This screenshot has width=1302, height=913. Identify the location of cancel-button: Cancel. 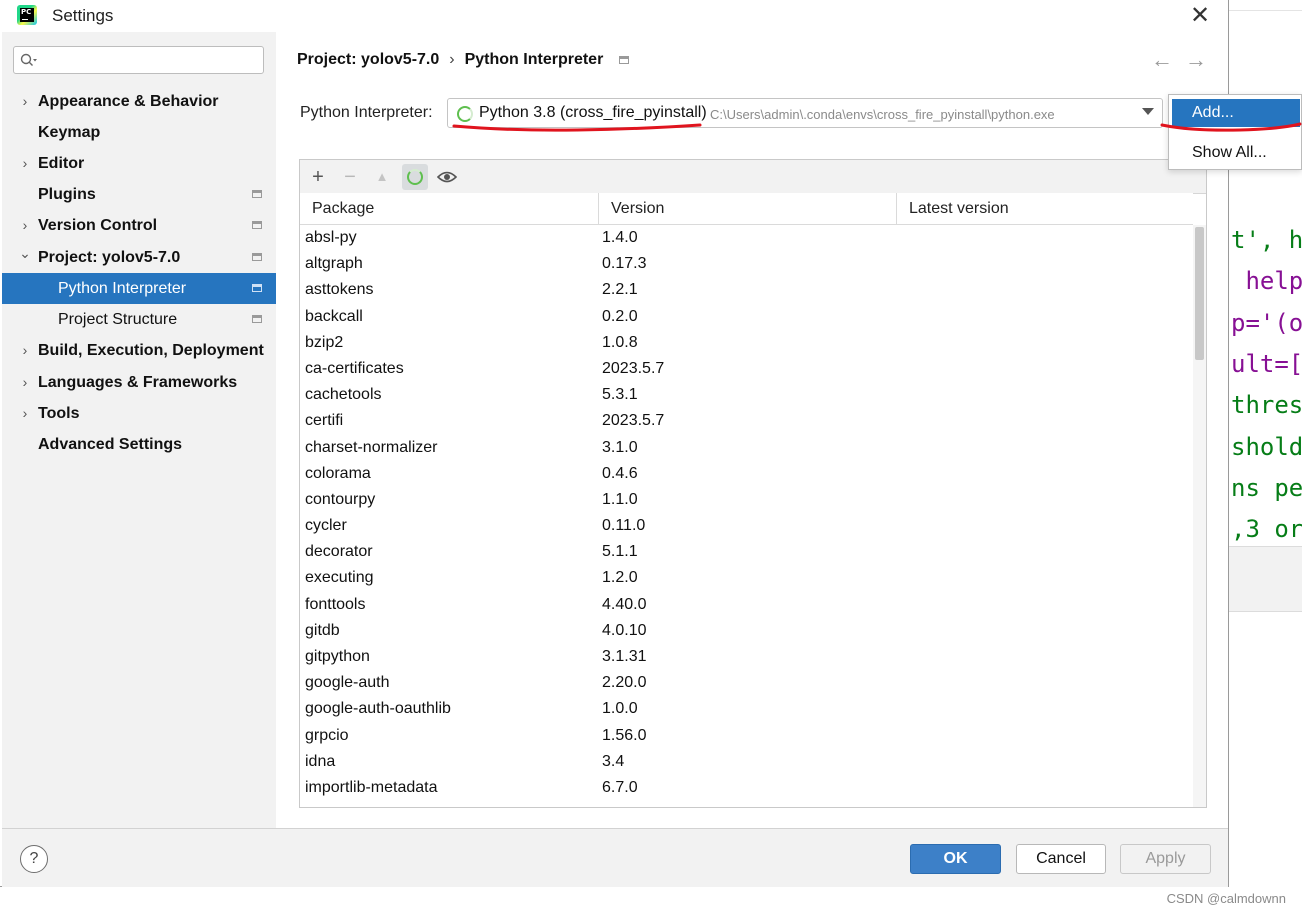
(1061, 859).